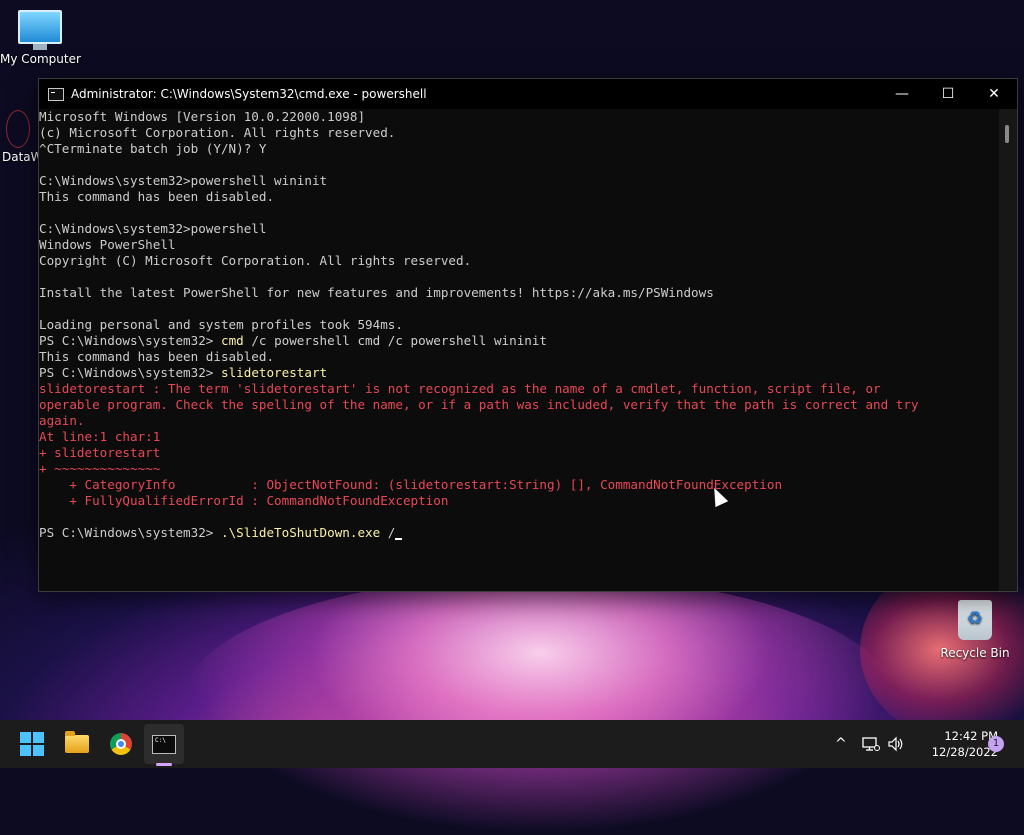 This screenshot has width=1024, height=835. What do you see at coordinates (388, 532) in the screenshot?
I see `console-args: /` at bounding box center [388, 532].